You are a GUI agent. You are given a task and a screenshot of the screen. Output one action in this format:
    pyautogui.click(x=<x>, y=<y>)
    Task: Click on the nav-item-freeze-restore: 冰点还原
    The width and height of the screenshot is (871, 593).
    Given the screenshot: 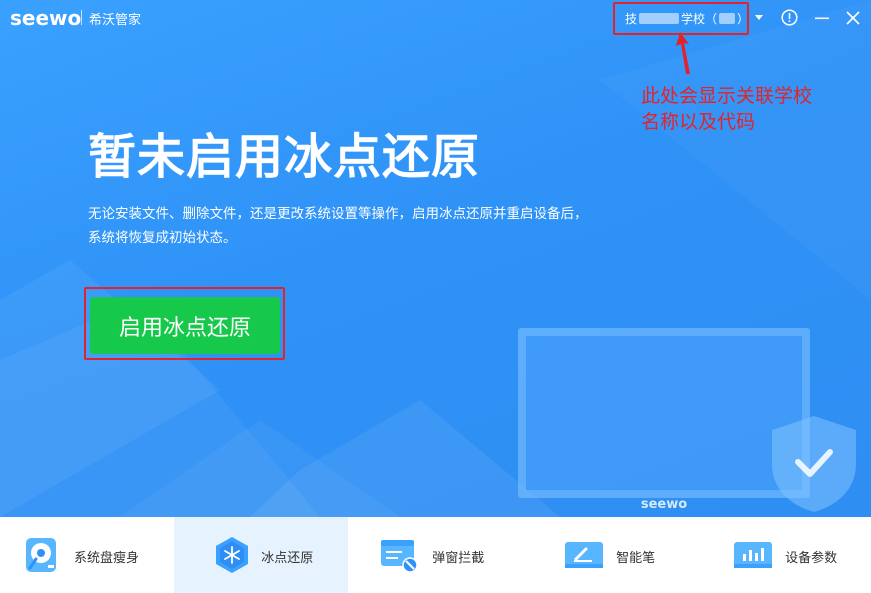 What is the action you would take?
    pyautogui.click(x=261, y=555)
    